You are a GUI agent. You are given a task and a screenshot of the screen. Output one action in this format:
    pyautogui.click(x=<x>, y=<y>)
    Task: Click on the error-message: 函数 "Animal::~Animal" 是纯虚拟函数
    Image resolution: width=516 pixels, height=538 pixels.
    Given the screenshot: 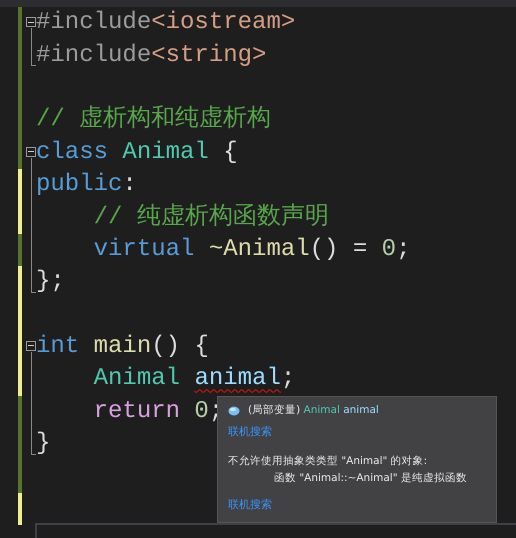 What is the action you would take?
    pyautogui.click(x=370, y=478)
    